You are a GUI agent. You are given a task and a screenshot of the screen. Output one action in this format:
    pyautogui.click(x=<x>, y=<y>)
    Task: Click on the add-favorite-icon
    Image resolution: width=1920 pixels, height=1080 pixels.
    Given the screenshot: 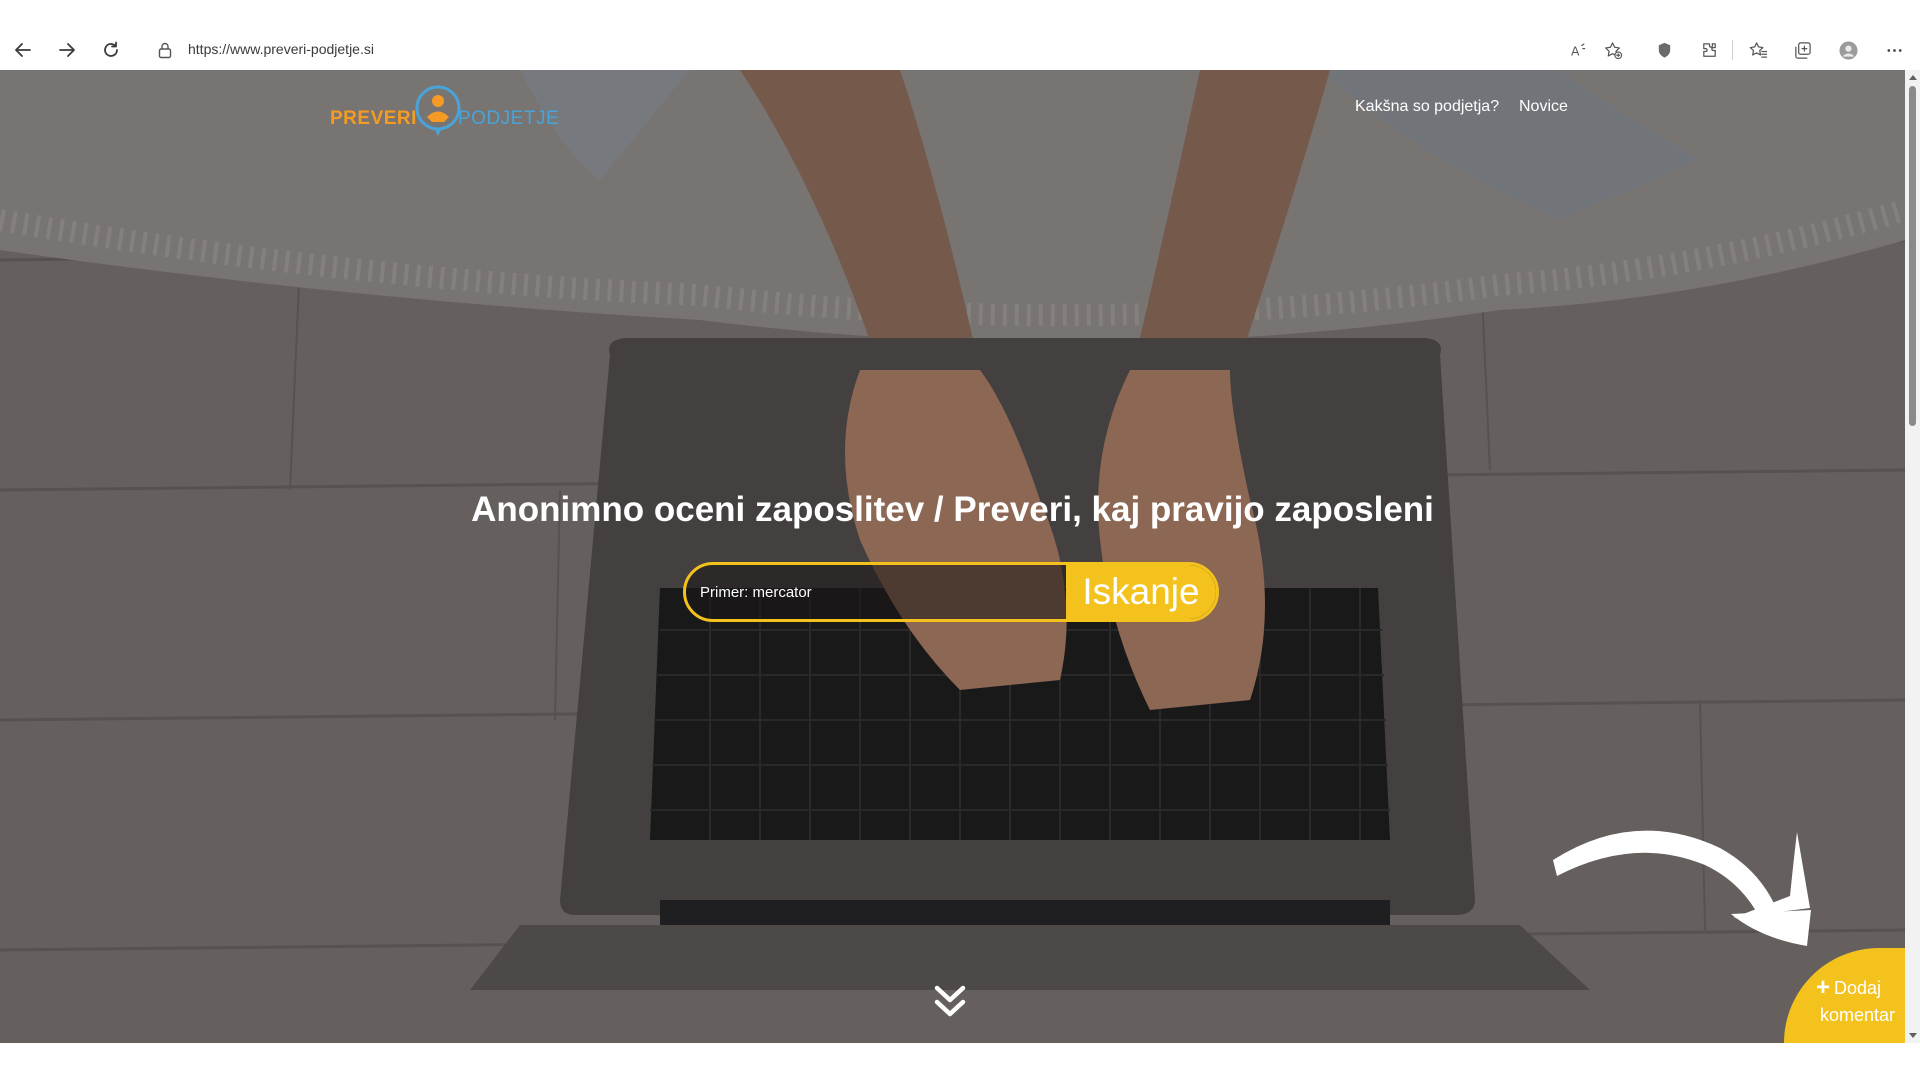 What is the action you would take?
    pyautogui.click(x=1613, y=50)
    